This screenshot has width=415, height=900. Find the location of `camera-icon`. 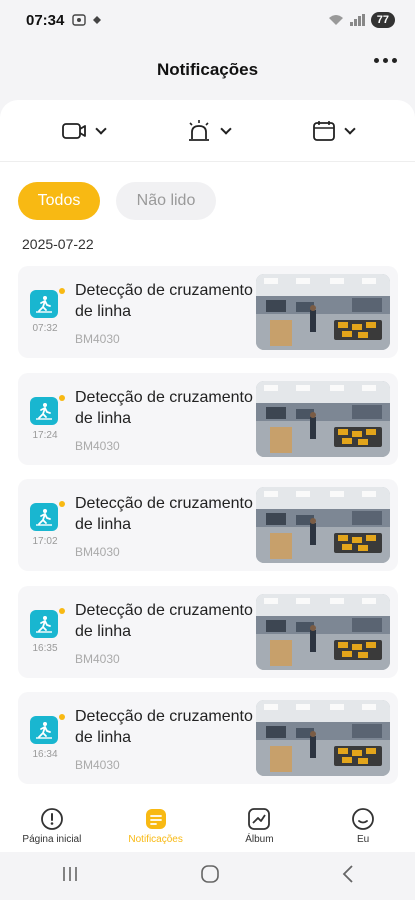

camera-icon is located at coordinates (73, 130).